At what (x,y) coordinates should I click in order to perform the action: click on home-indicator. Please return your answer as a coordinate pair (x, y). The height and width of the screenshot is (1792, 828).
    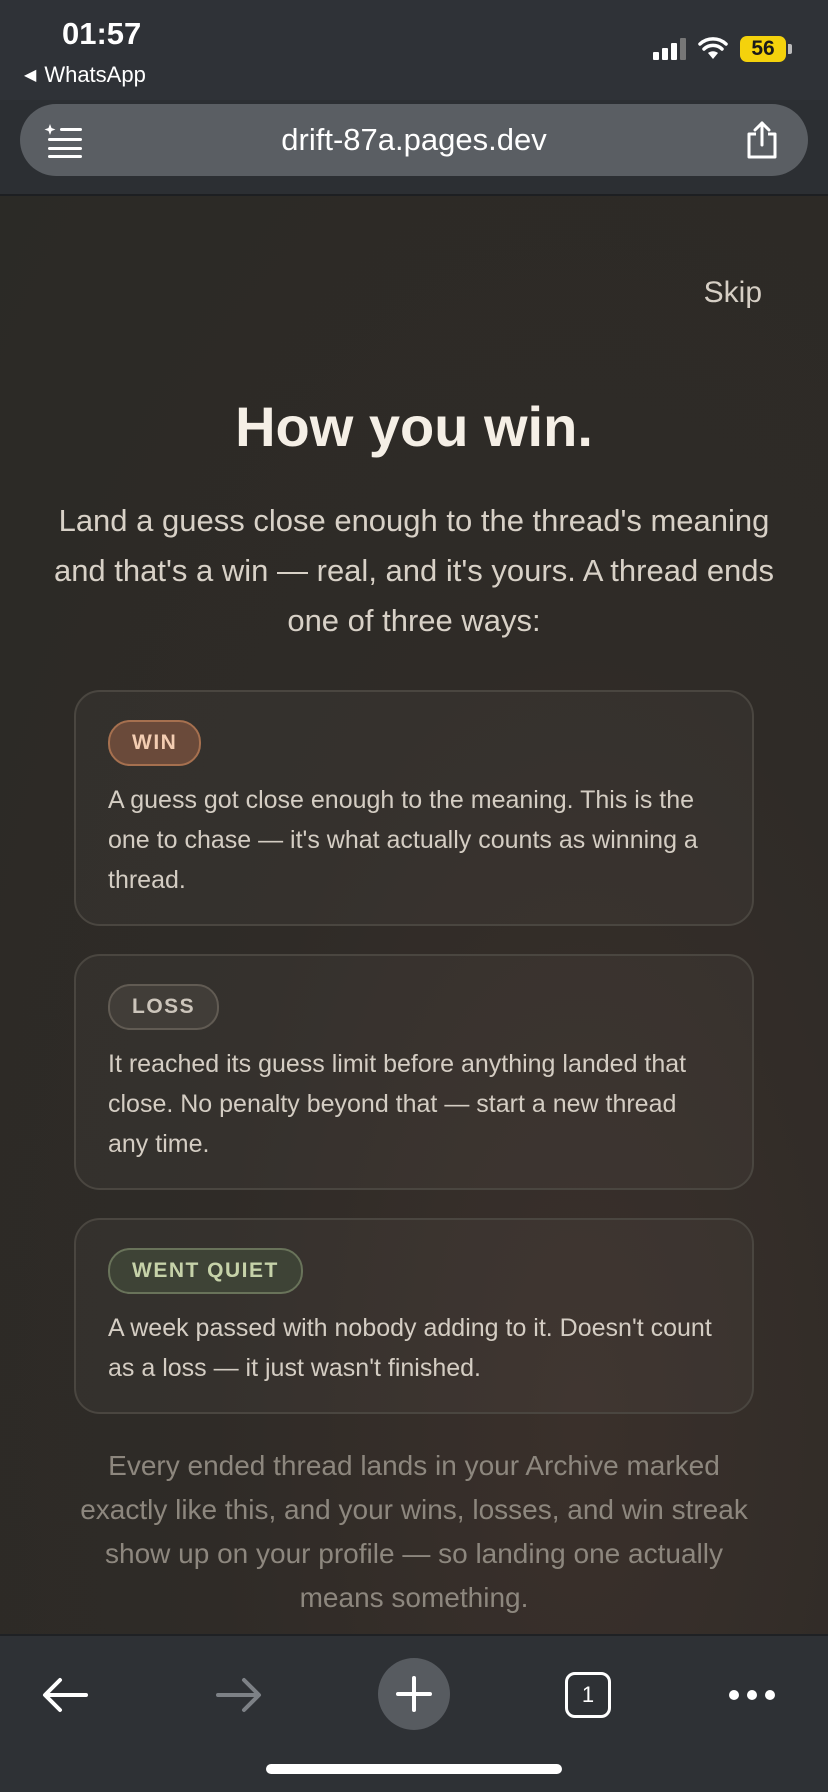
    Looking at the image, I should click on (414, 1769).